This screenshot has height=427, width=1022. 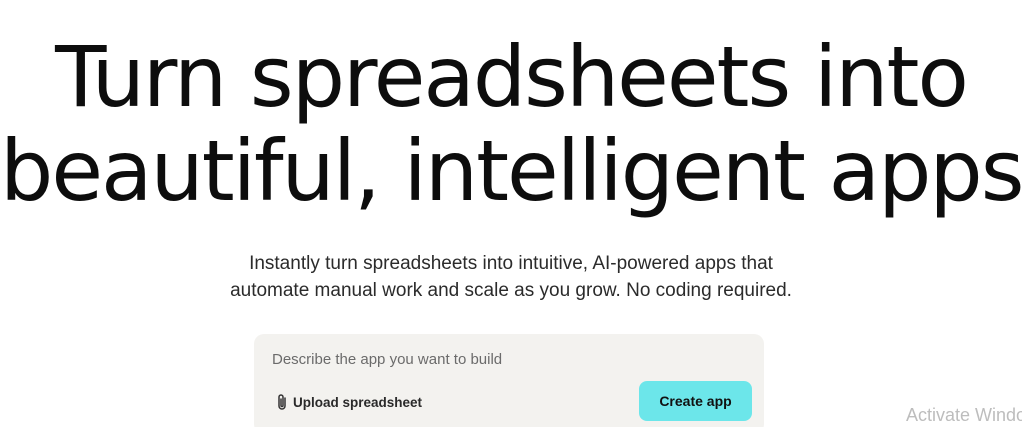 What do you see at coordinates (509, 380) in the screenshot?
I see `app-prompt-card: Upload spreadsheet Create app` at bounding box center [509, 380].